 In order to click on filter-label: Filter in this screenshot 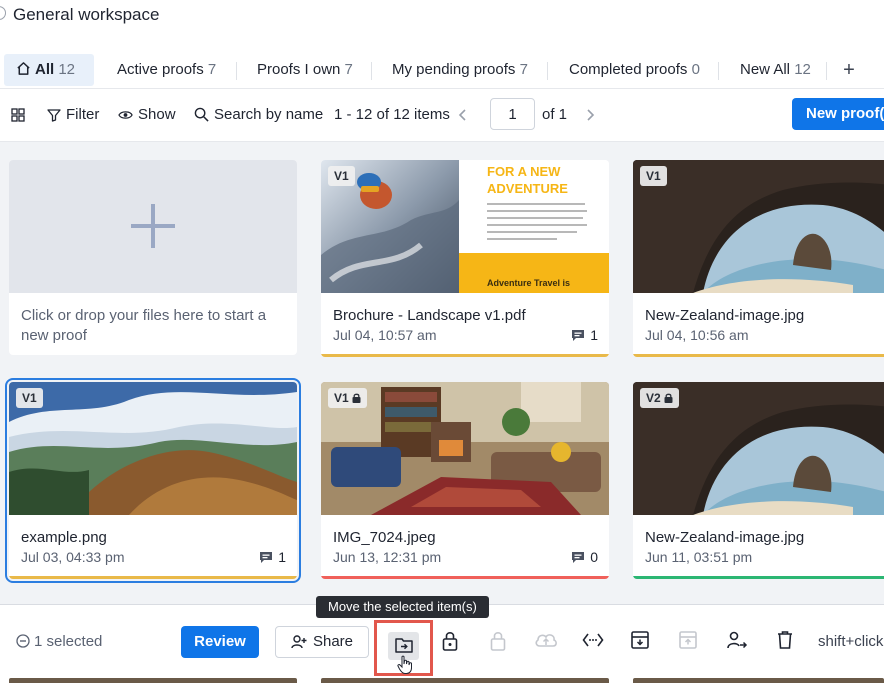, I will do `click(83, 114)`.